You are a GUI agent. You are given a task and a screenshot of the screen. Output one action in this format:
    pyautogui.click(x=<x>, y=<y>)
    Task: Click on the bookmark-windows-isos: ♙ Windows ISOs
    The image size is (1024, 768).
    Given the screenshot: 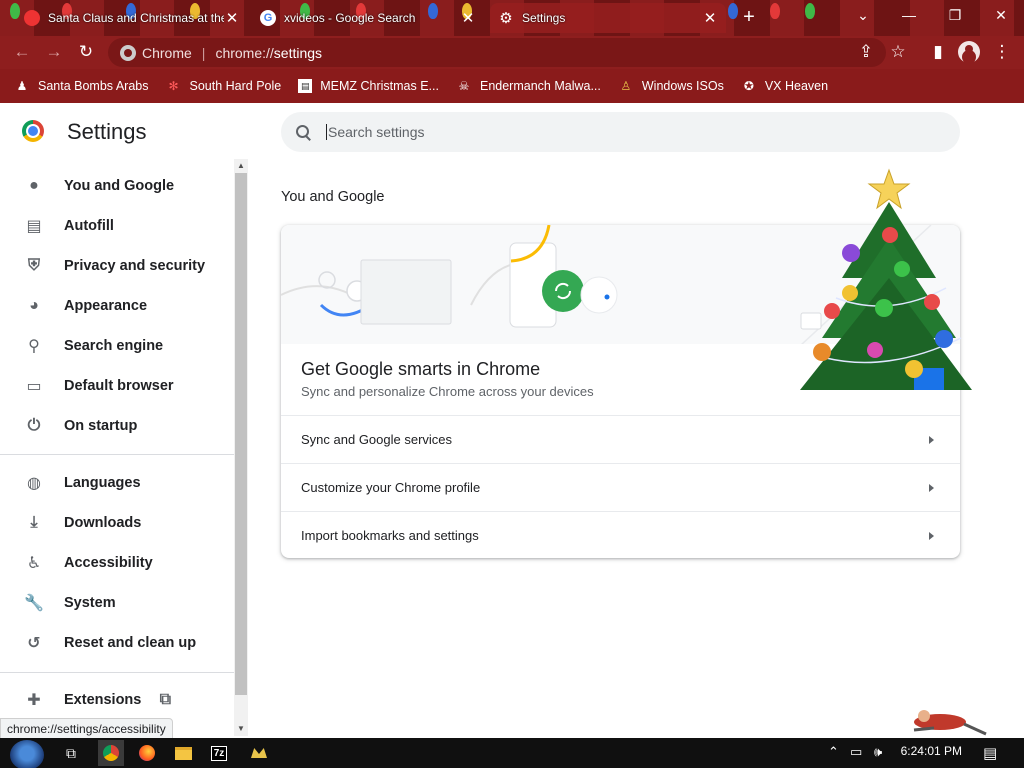 What is the action you would take?
    pyautogui.click(x=670, y=86)
    